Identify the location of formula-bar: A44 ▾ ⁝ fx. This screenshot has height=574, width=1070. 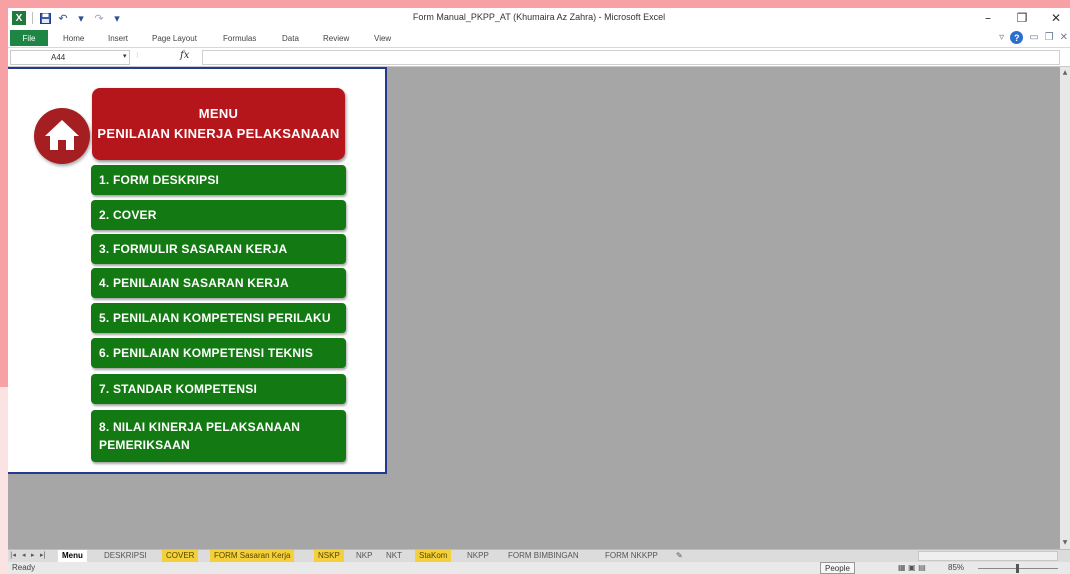
(539, 57).